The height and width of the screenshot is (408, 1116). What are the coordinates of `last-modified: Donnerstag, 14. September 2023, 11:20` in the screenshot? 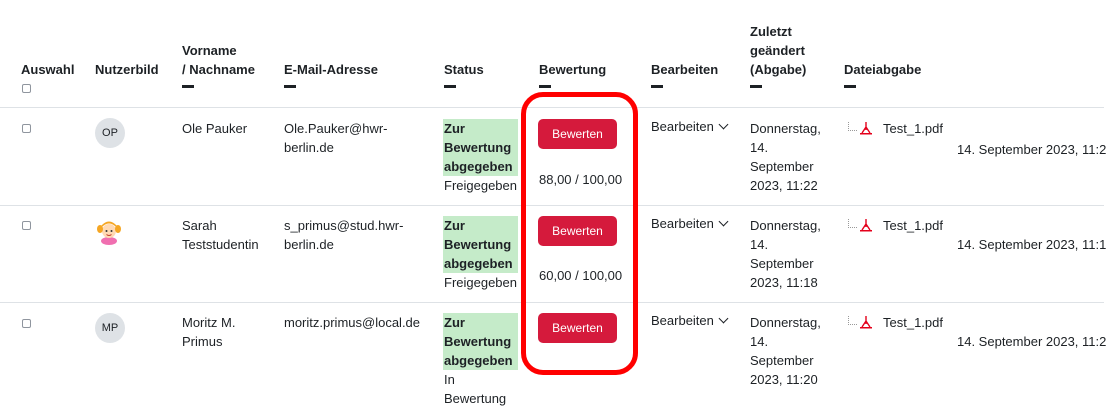 It's located at (785, 351).